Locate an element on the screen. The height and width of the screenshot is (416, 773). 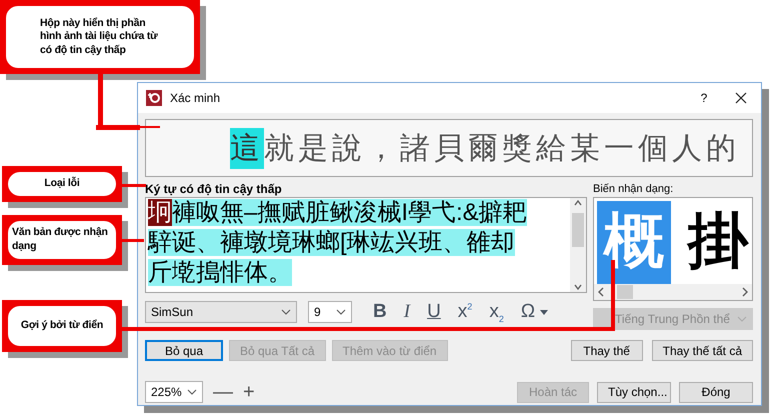
recognized-text: 騂诞、褲墩境琳螂[琳竑兴班、雒却 is located at coordinates (331, 242).